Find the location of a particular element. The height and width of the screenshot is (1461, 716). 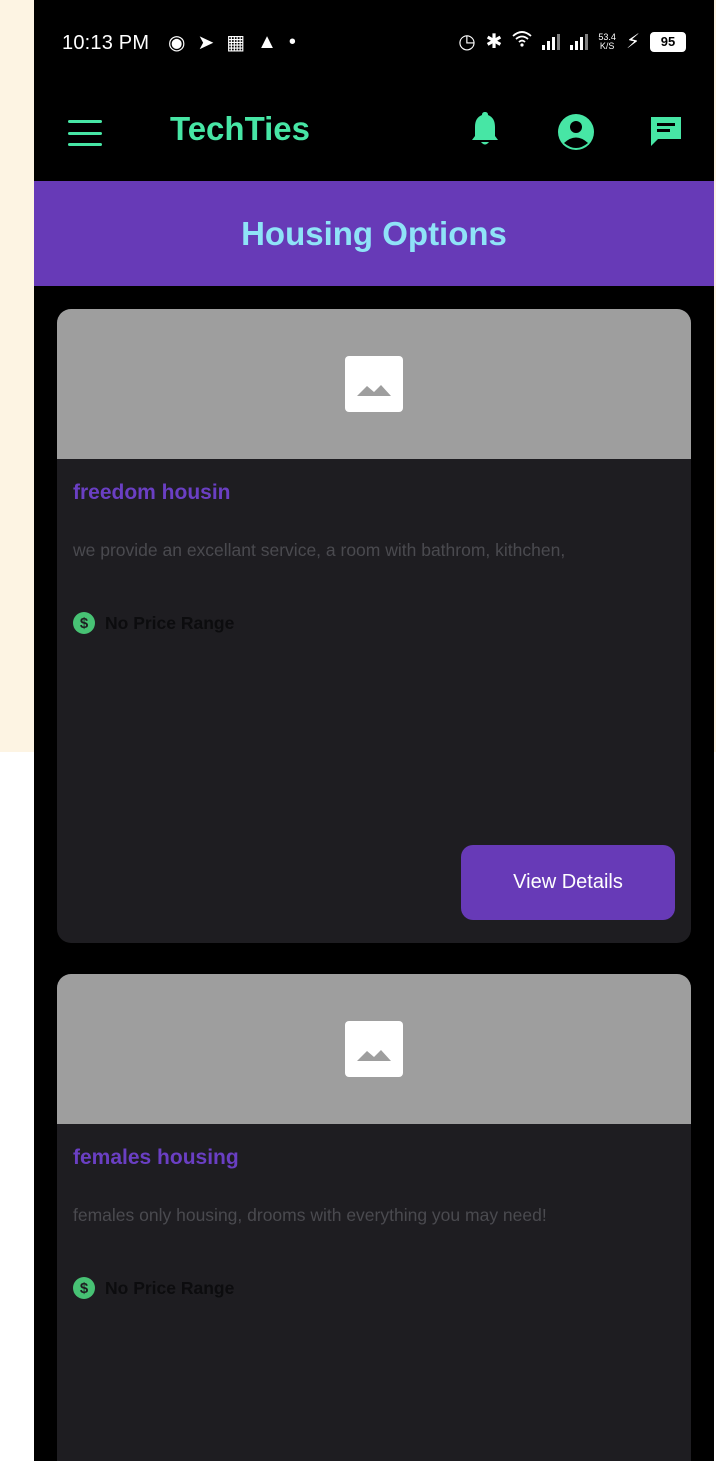

wifi-icon is located at coordinates (522, 41).